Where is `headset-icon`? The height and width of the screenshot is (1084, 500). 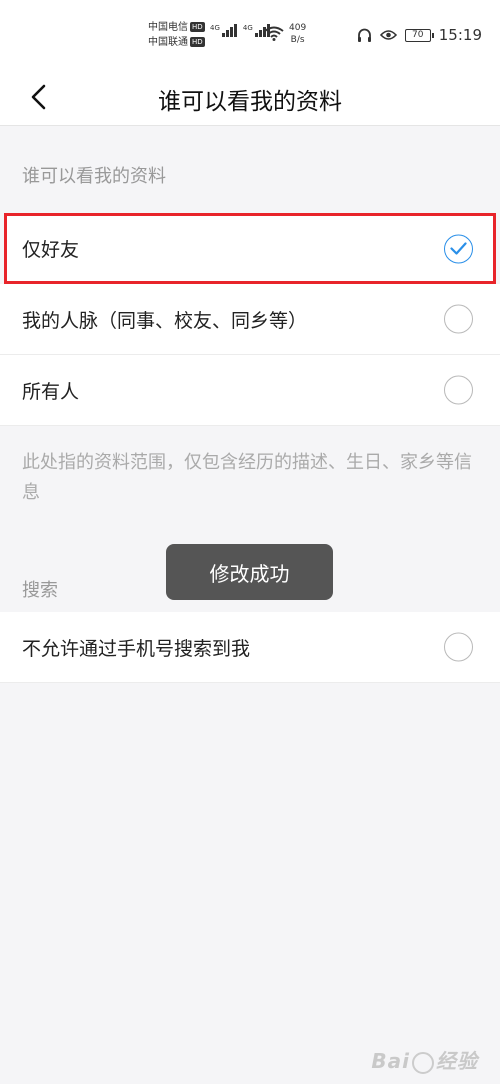
headset-icon is located at coordinates (364, 35).